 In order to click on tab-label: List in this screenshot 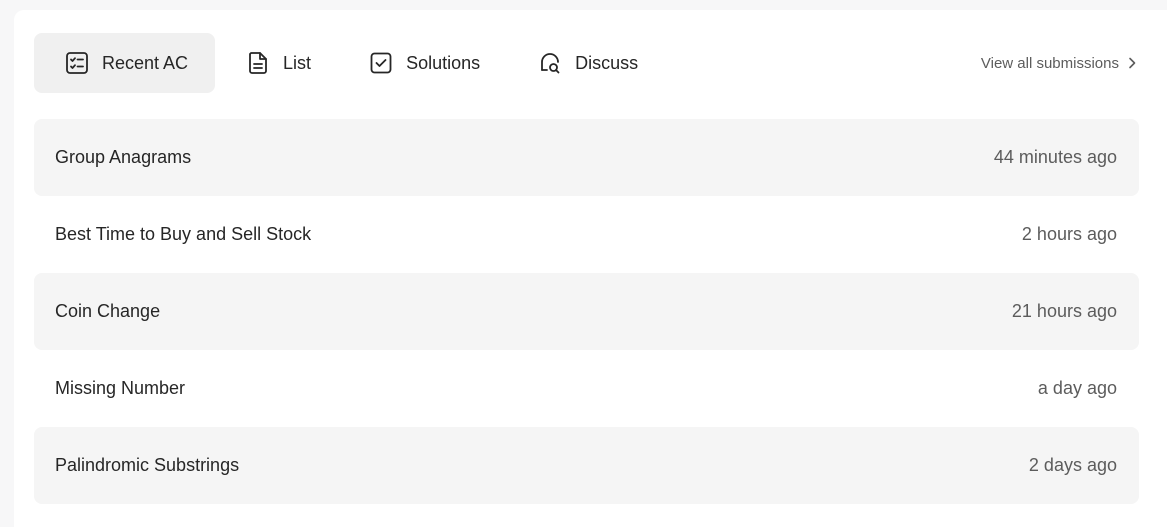, I will do `click(297, 62)`.